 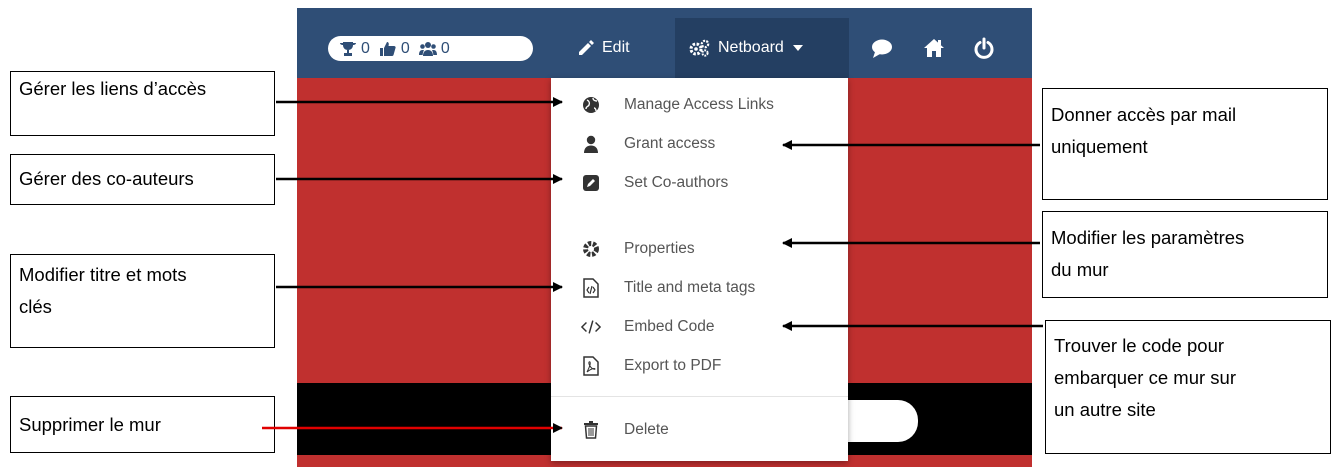 I want to click on file-code-icon, so click(x=591, y=288).